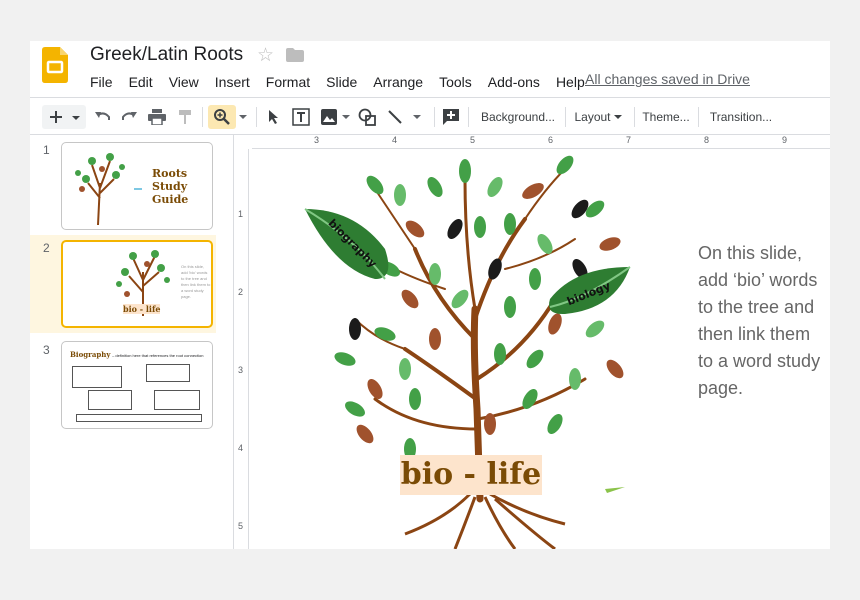 The width and height of the screenshot is (860, 600). Describe the element at coordinates (301, 117) in the screenshot. I see `text-box-icon` at that location.